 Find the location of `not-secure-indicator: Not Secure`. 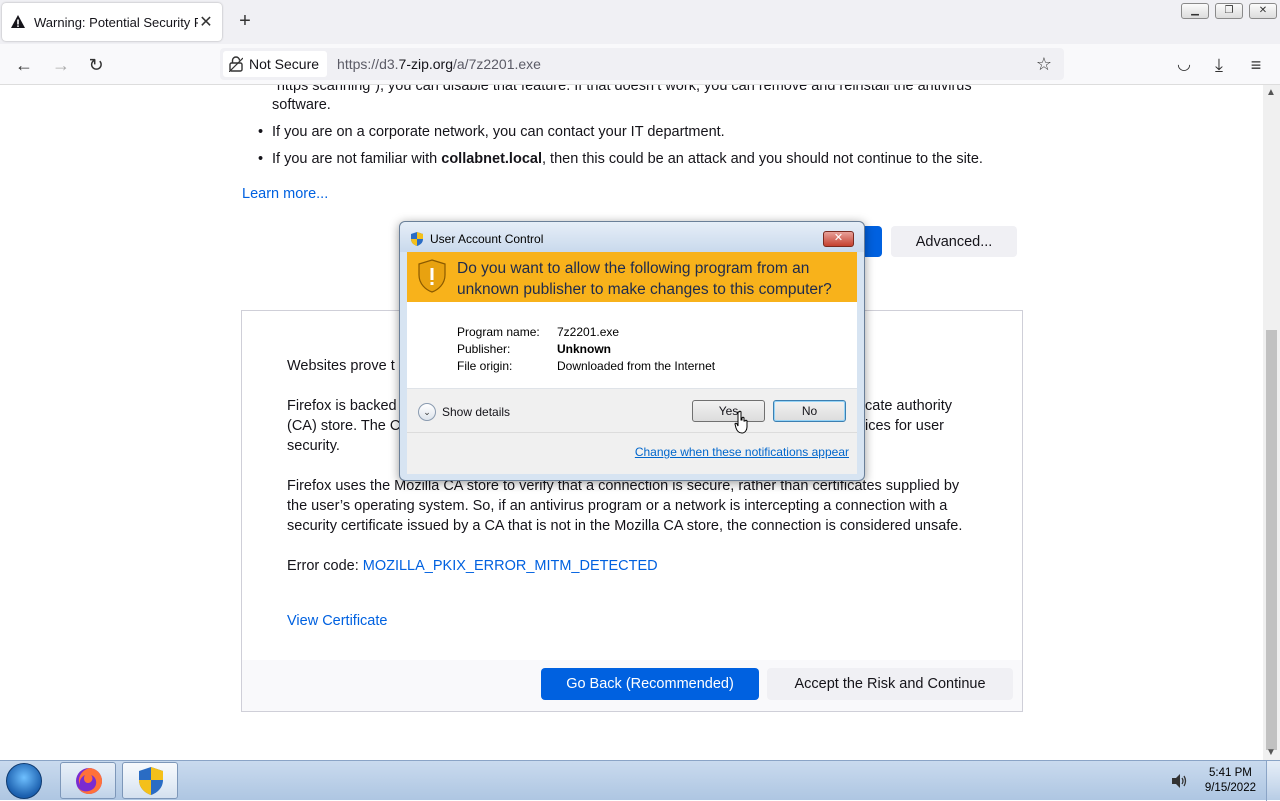

not-secure-indicator: Not Secure is located at coordinates (275, 64).